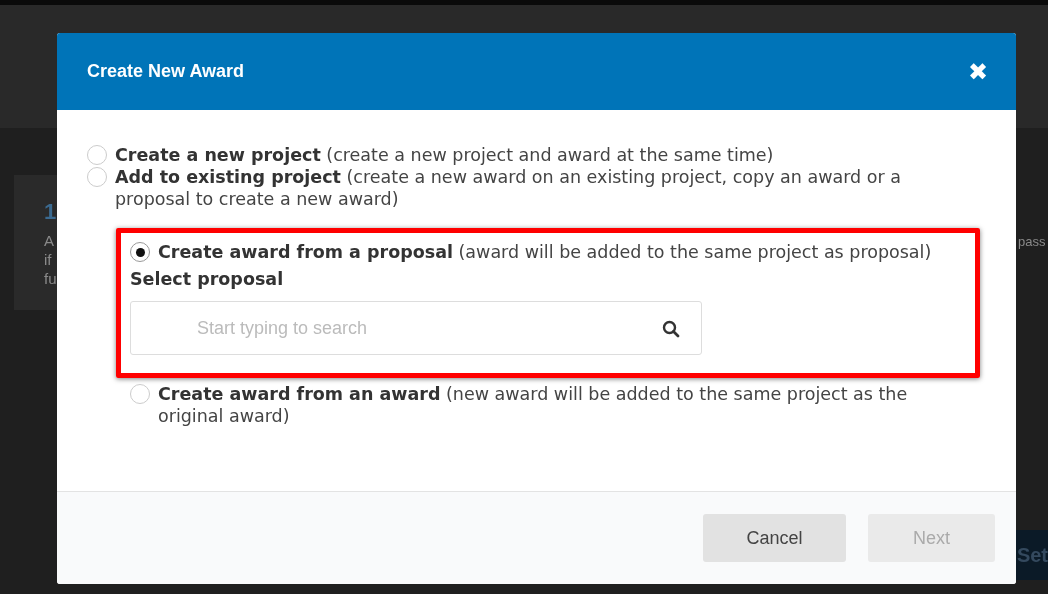  Describe the element at coordinates (774, 538) in the screenshot. I see `dialog-button: Cancel` at that location.